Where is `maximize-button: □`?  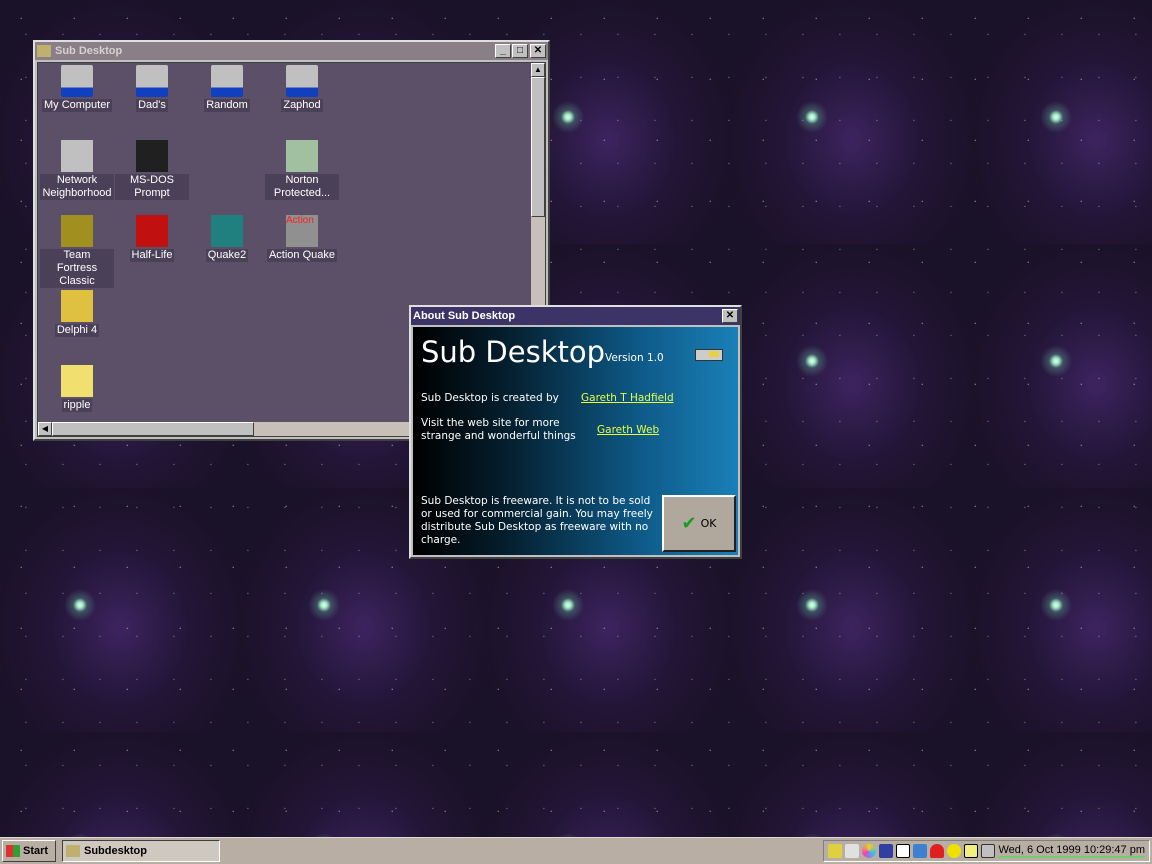 maximize-button: □ is located at coordinates (520, 51).